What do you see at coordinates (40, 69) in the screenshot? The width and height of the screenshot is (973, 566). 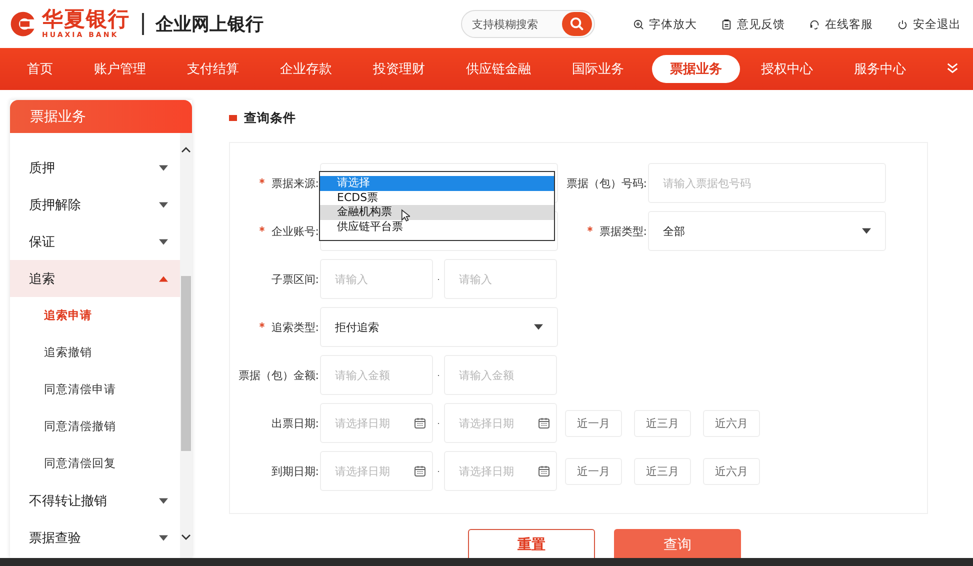 I see `nav-tab: 首页` at bounding box center [40, 69].